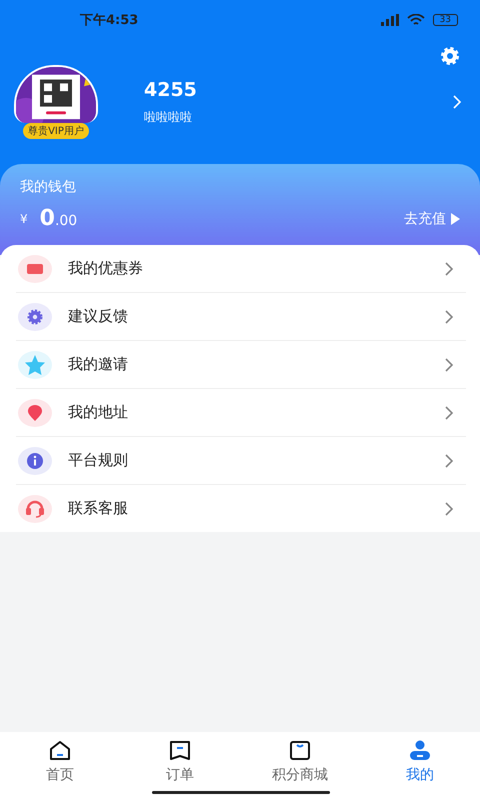 The image size is (480, 800). Describe the element at coordinates (24, 219) in the screenshot. I see `currency-symbol: ¥` at that location.